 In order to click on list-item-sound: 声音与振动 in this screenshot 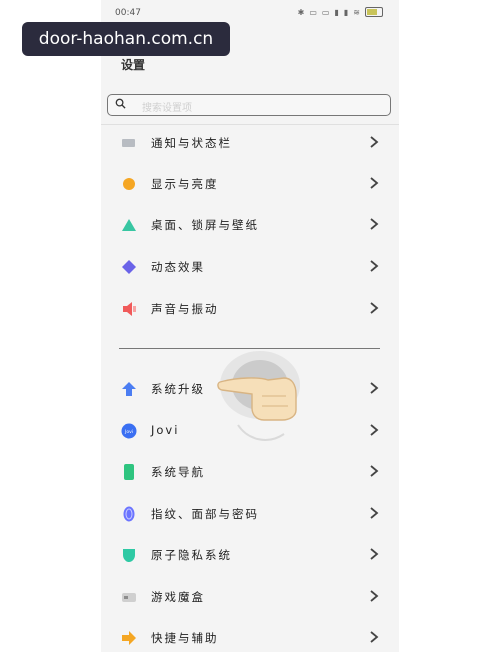, I will do `click(250, 308)`.